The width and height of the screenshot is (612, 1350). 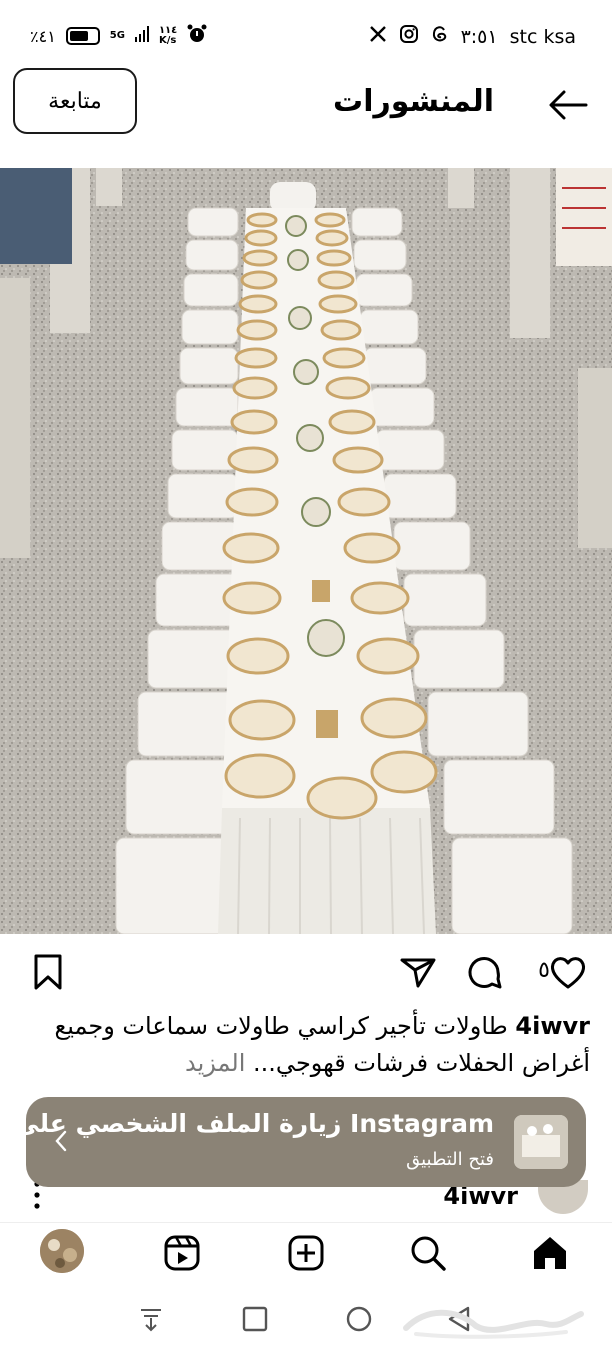 I want to click on carrier-name: stc ksa, so click(x=542, y=36).